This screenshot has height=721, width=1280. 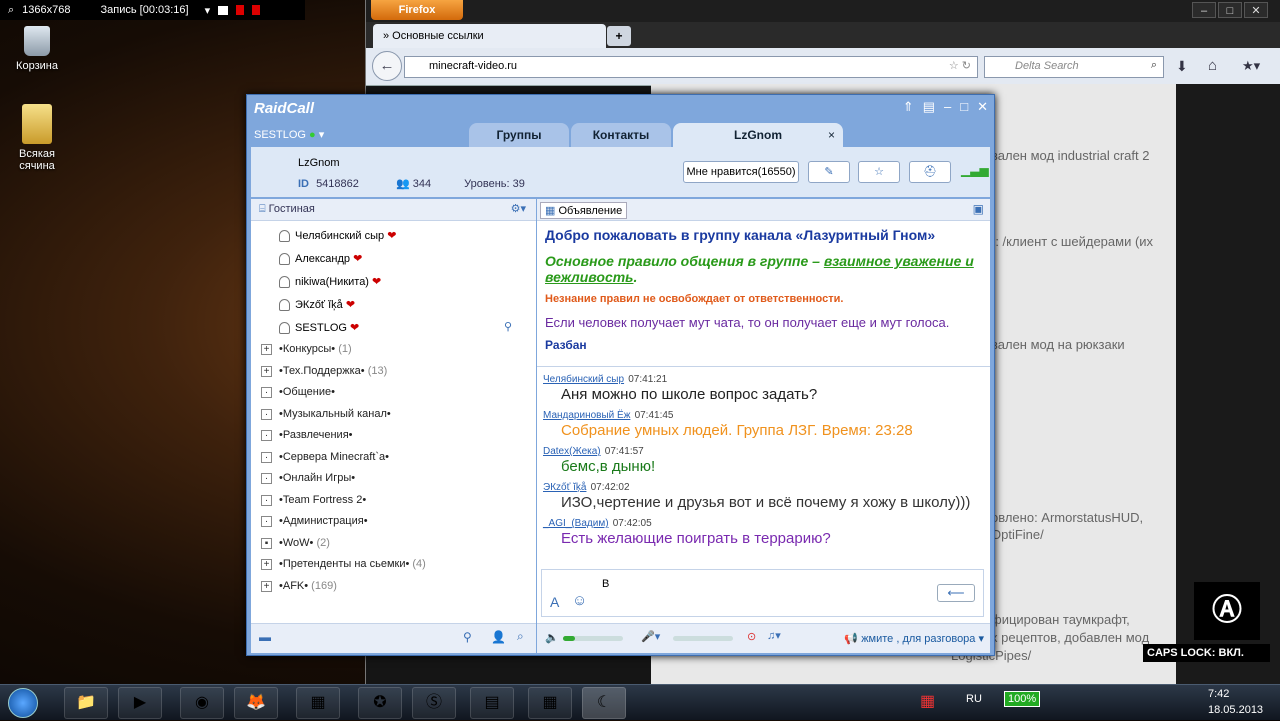 What do you see at coordinates (576, 523) in the screenshot?
I see `chat-author: _AGI_(Вадим)` at bounding box center [576, 523].